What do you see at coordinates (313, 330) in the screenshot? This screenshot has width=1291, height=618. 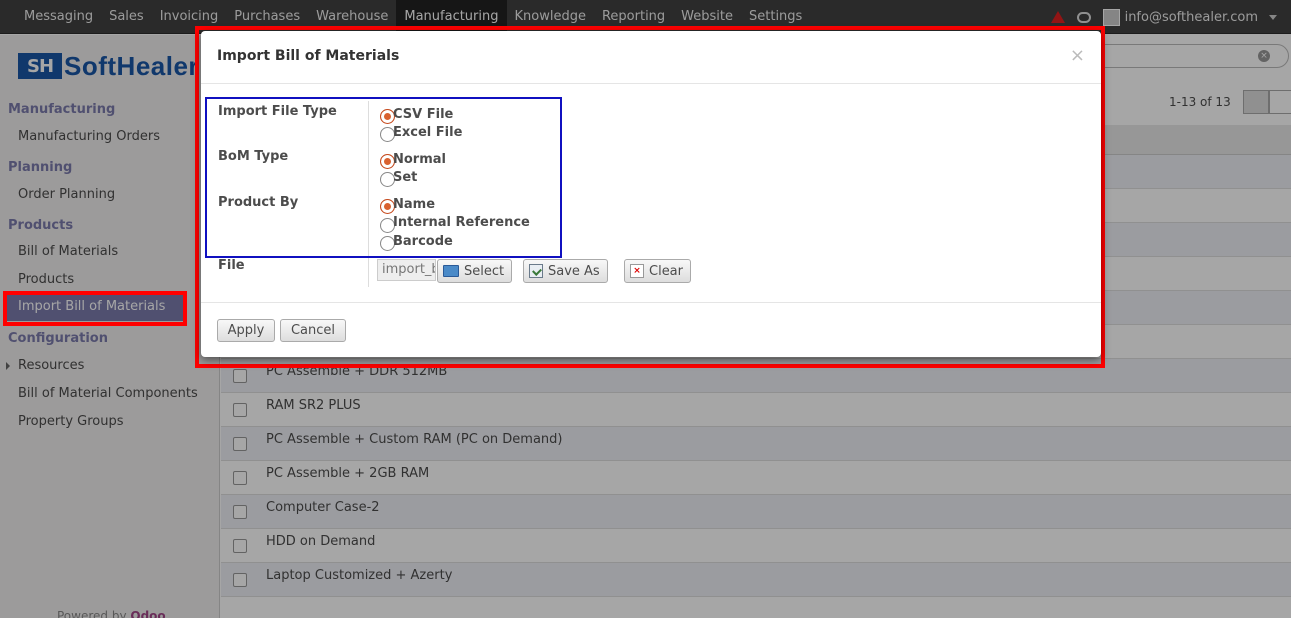 I see `cancel-button: Cancel` at bounding box center [313, 330].